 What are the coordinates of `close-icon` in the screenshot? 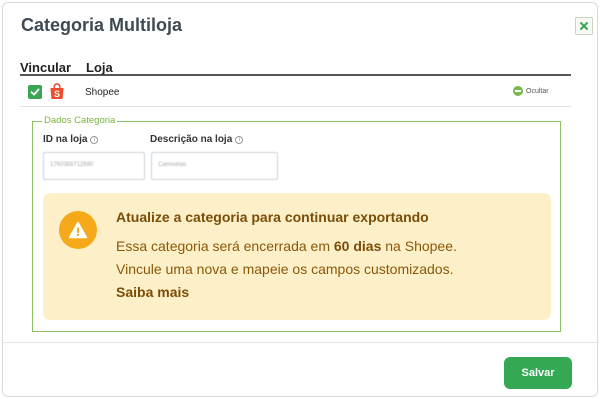 It's located at (584, 26).